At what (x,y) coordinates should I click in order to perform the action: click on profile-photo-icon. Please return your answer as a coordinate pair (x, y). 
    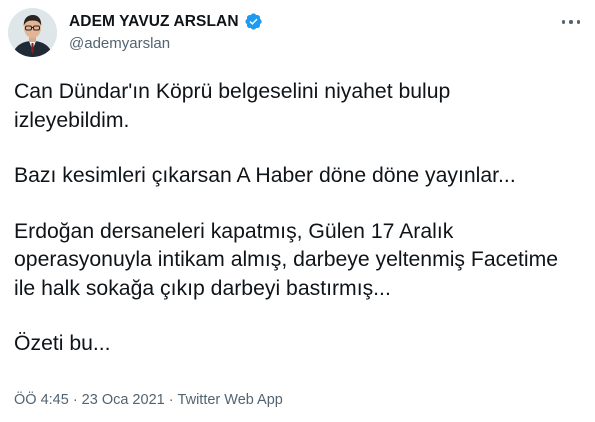
    Looking at the image, I should click on (32, 32).